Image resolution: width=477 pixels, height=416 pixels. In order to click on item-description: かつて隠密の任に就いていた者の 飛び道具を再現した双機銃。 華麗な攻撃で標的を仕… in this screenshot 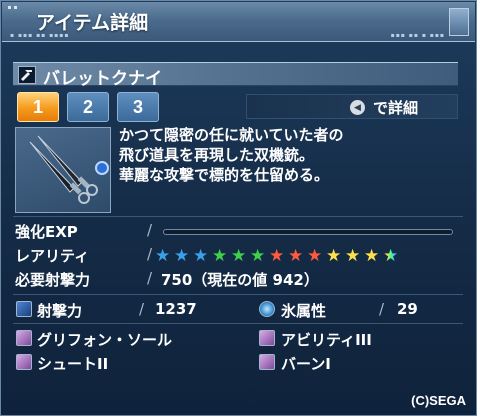, I will do `click(289, 155)`.